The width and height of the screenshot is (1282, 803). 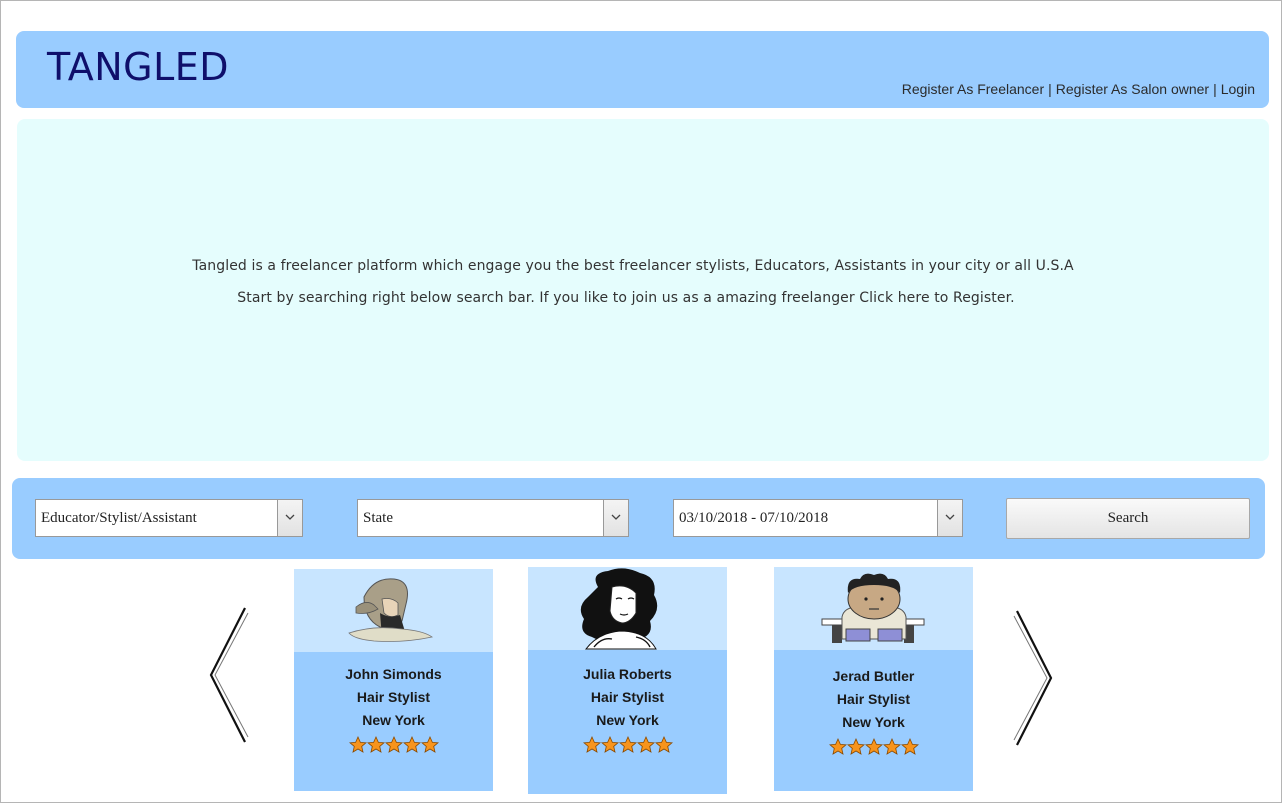 What do you see at coordinates (1238, 89) in the screenshot?
I see `login-link: Login` at bounding box center [1238, 89].